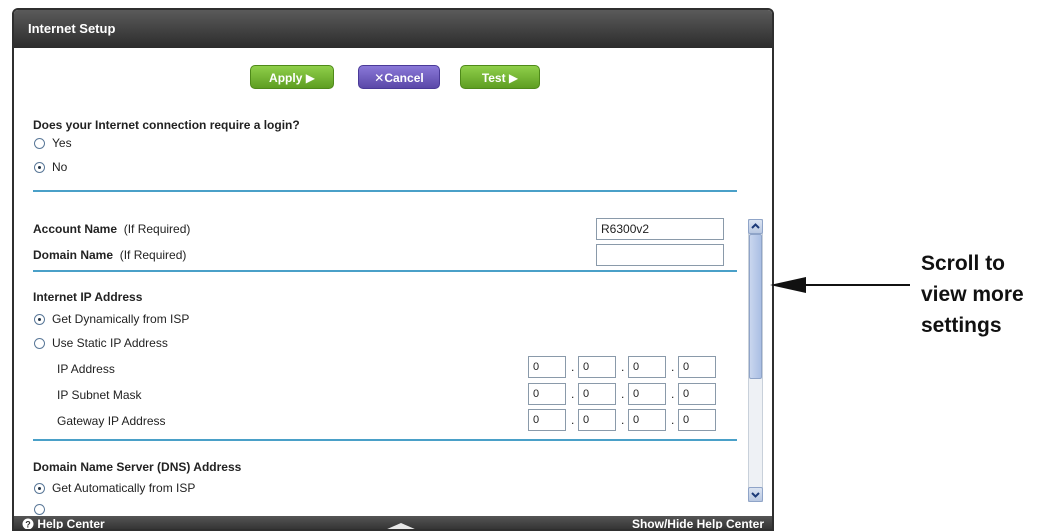 This screenshot has width=1057, height=531. What do you see at coordinates (379, 78) in the screenshot?
I see `close-icon: ✕` at bounding box center [379, 78].